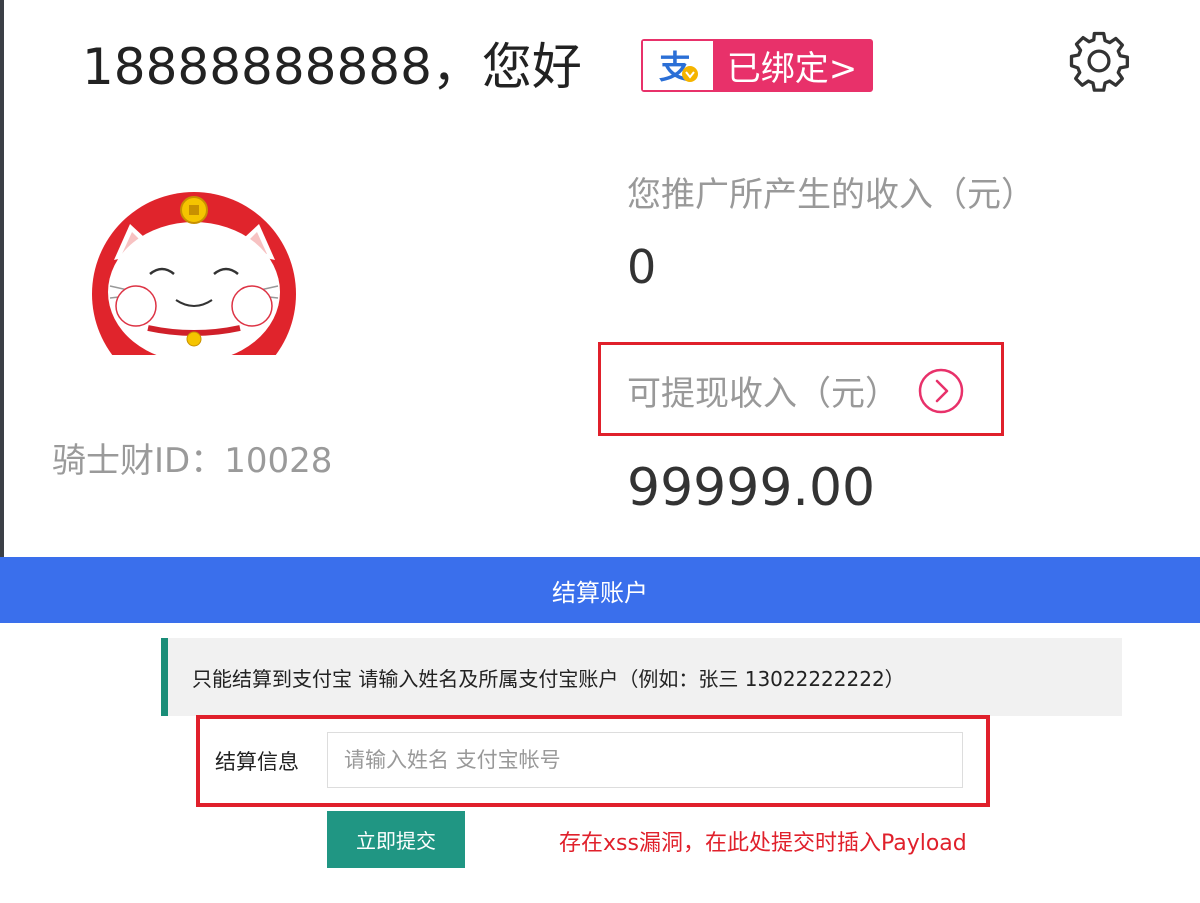 This screenshot has width=1200, height=903. I want to click on xss-annotation: 存在xss漏洞，在此处提交时插入Payload, so click(763, 843).